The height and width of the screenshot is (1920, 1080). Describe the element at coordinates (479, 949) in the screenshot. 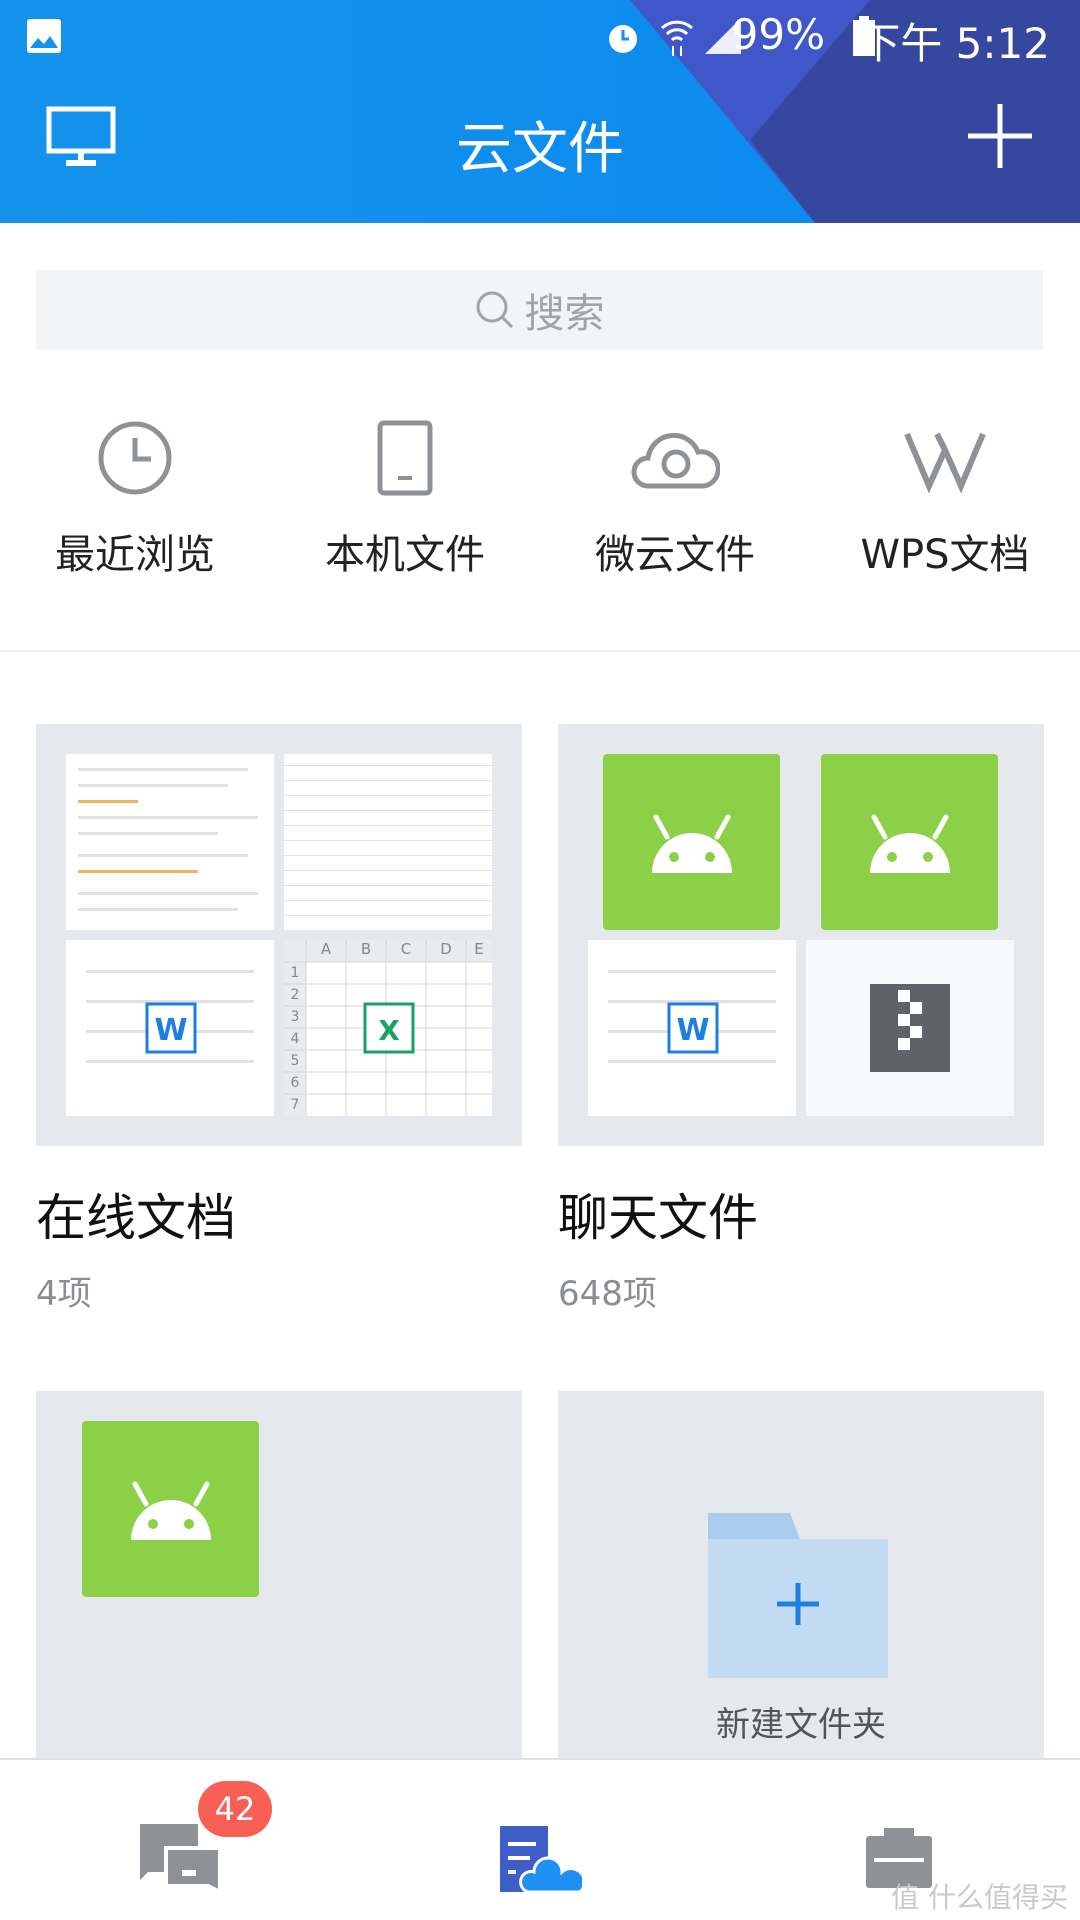

I see `col-header: E` at that location.